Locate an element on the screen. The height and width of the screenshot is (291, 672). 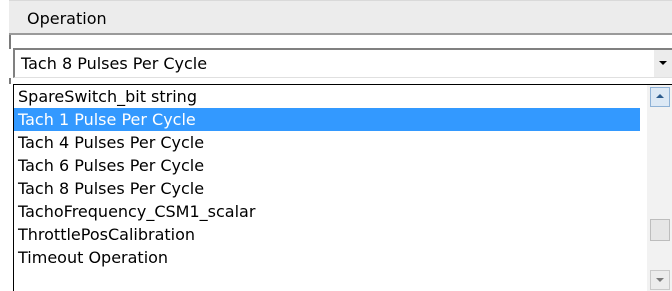
column-header-label: Operation is located at coordinates (67, 18).